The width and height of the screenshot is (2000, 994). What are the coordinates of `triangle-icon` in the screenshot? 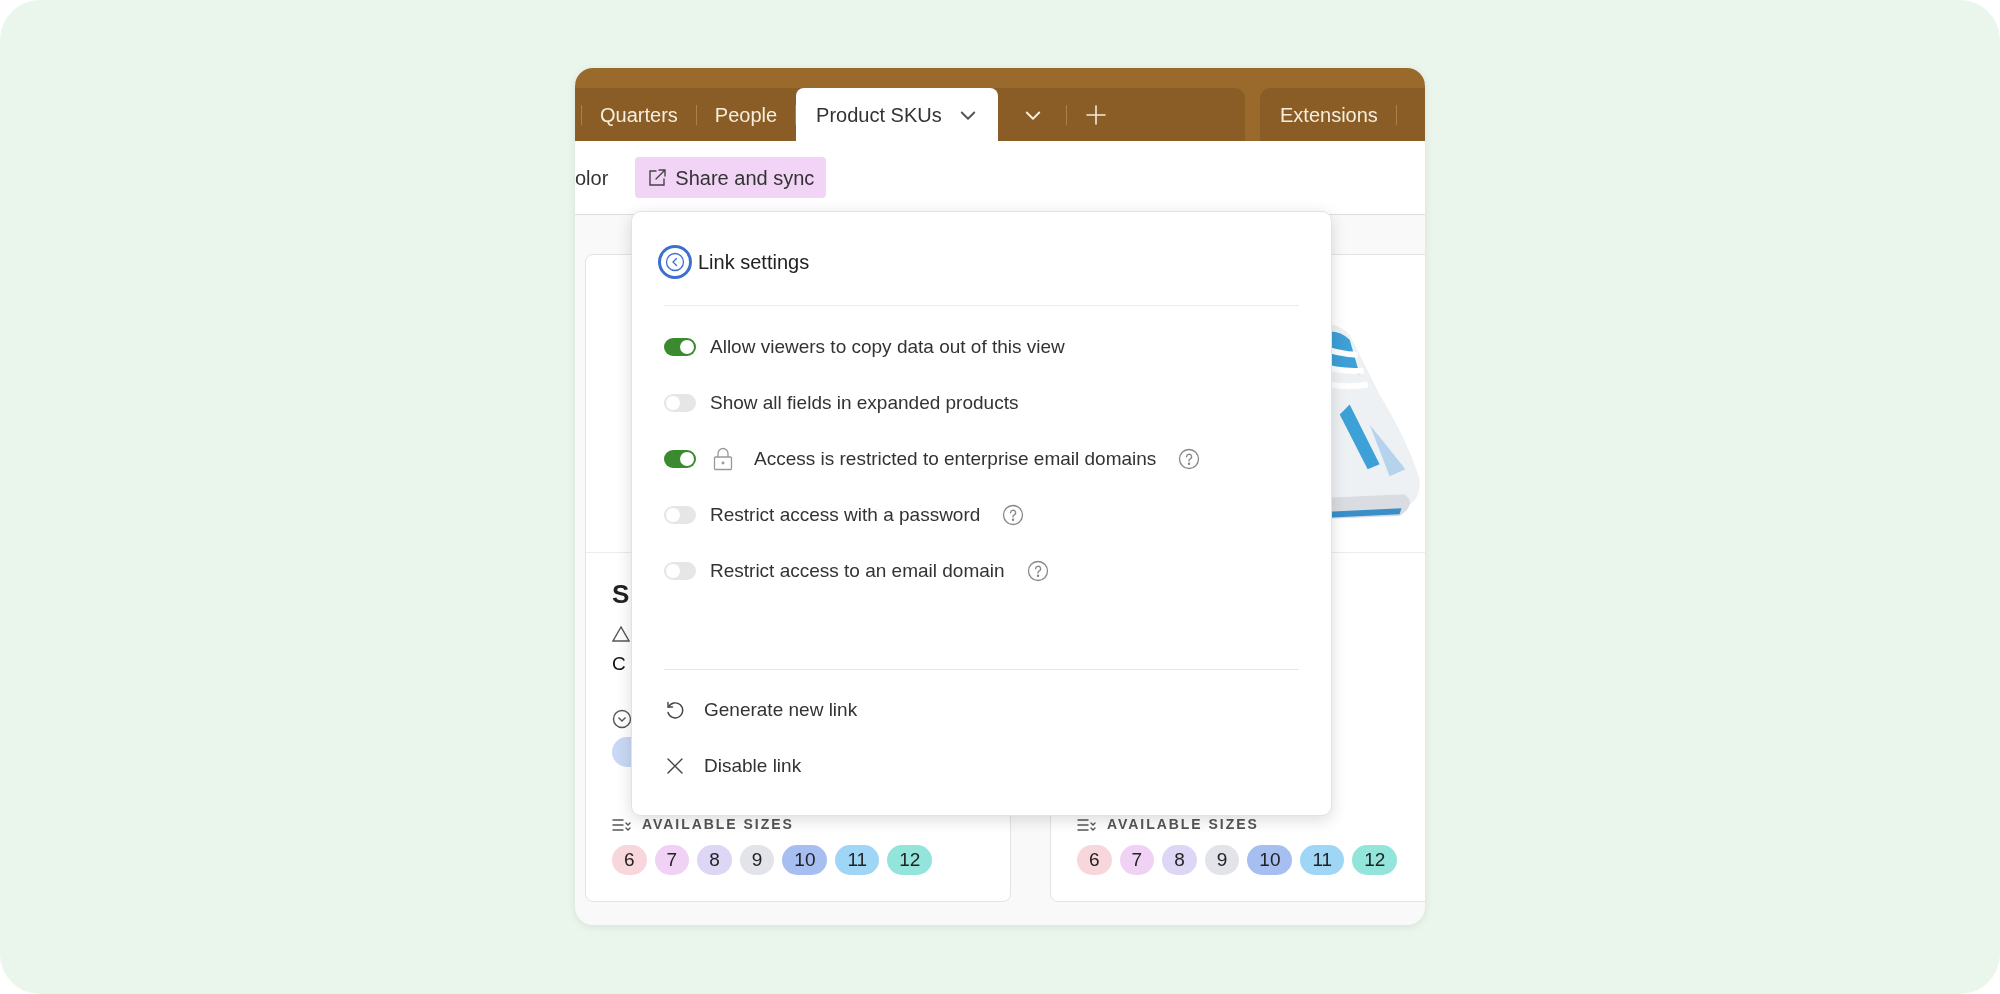 It's located at (621, 634).